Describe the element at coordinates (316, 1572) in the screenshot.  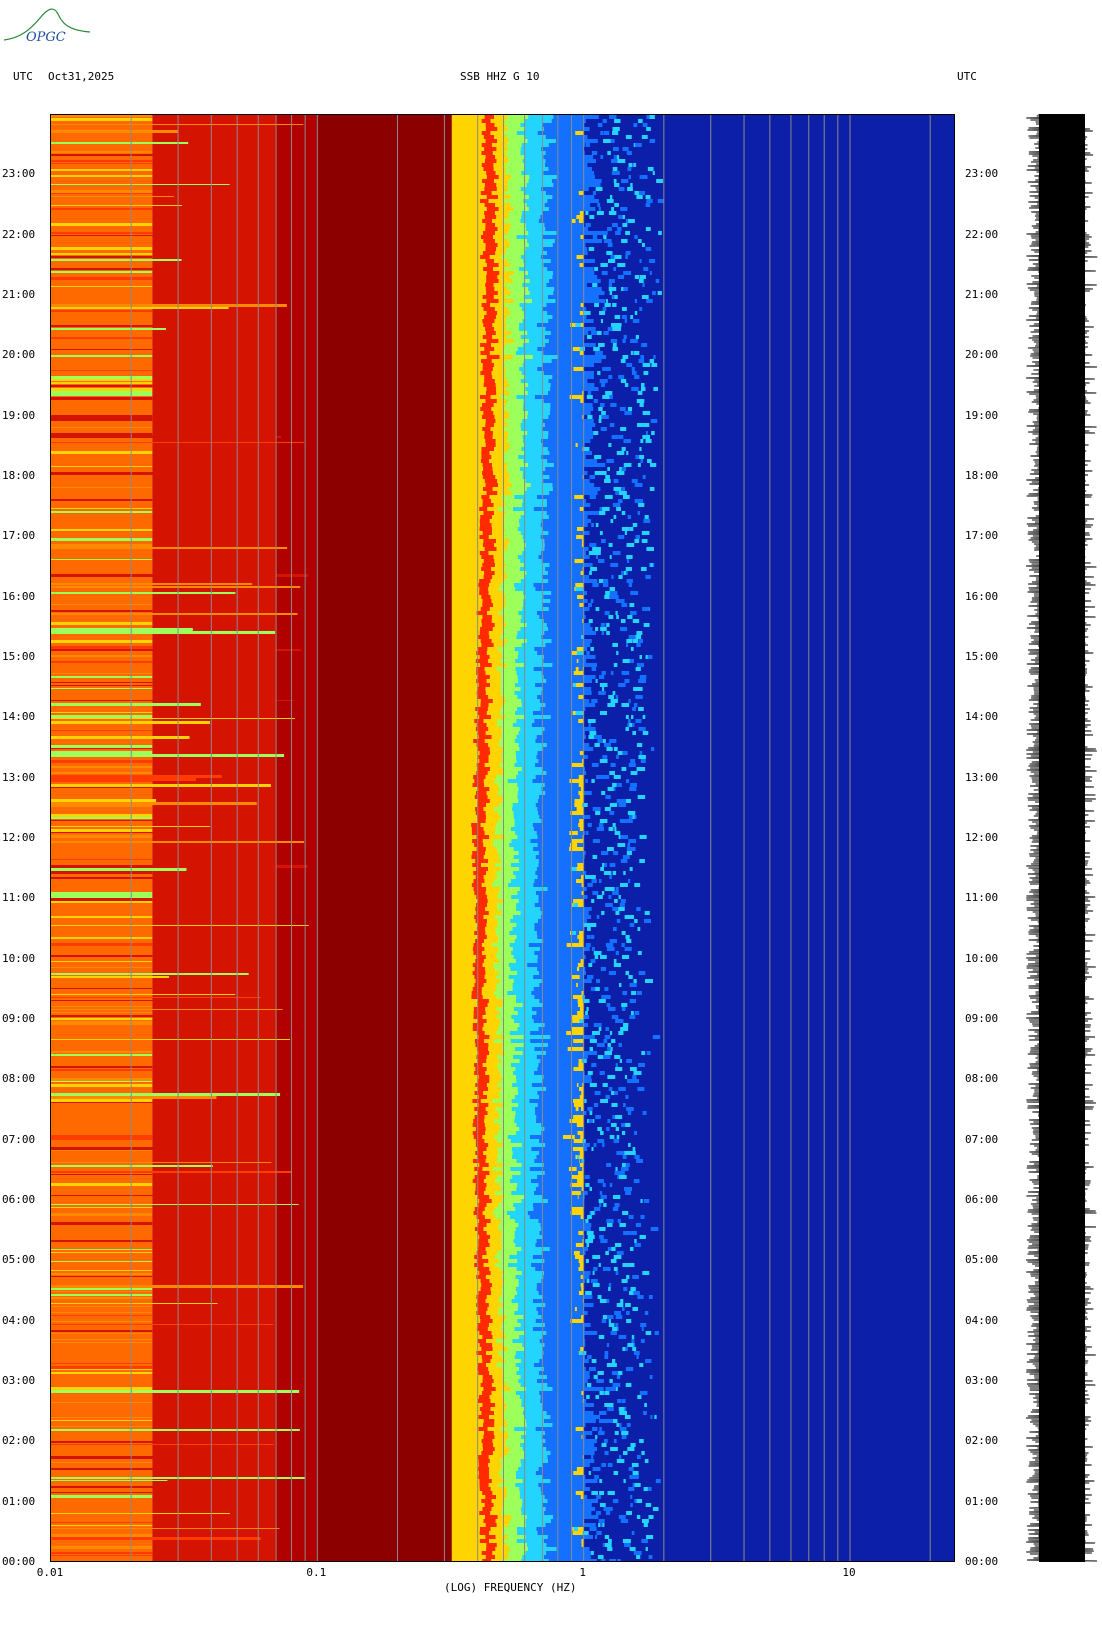
I see `x-tick: 0.1` at that location.